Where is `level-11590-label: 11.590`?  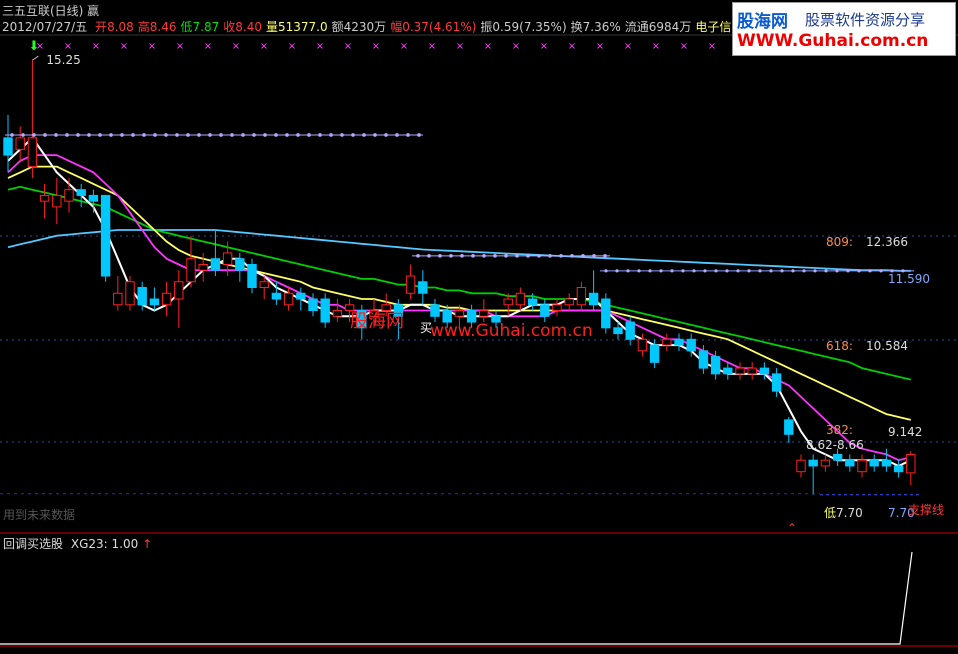 level-11590-label: 11.590 is located at coordinates (909, 279).